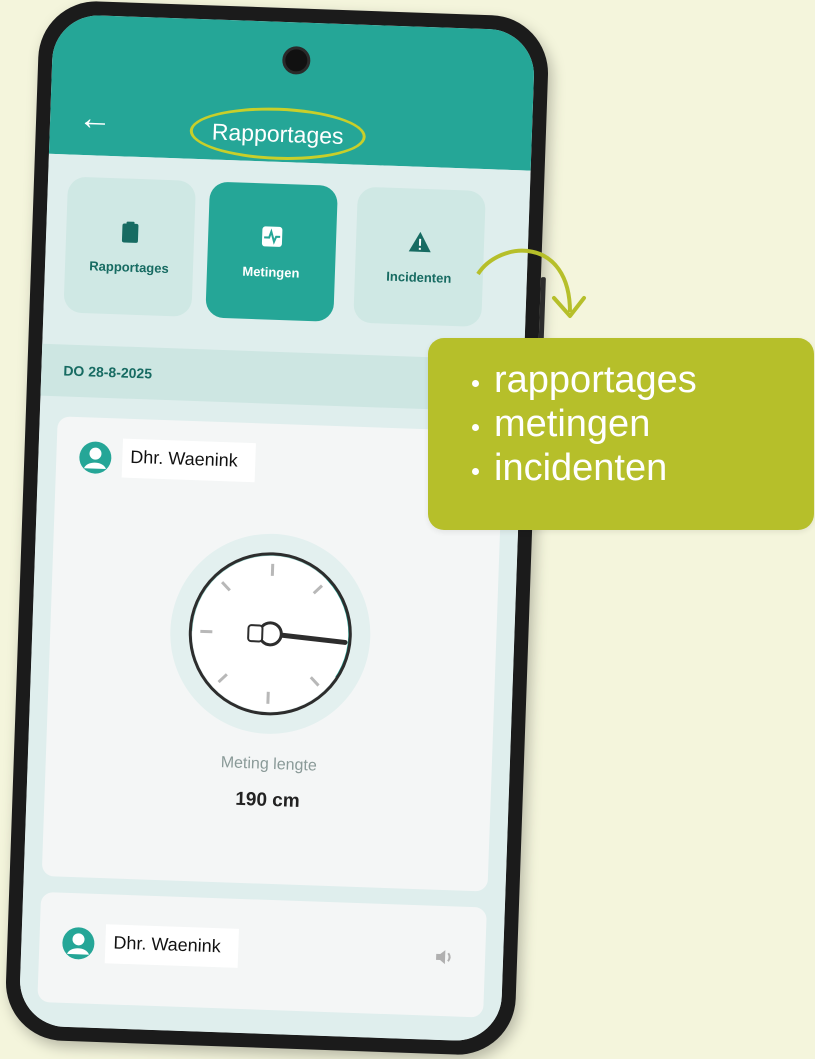 This screenshot has width=815, height=1059. I want to click on page-title: Rapportages, so click(278, 133).